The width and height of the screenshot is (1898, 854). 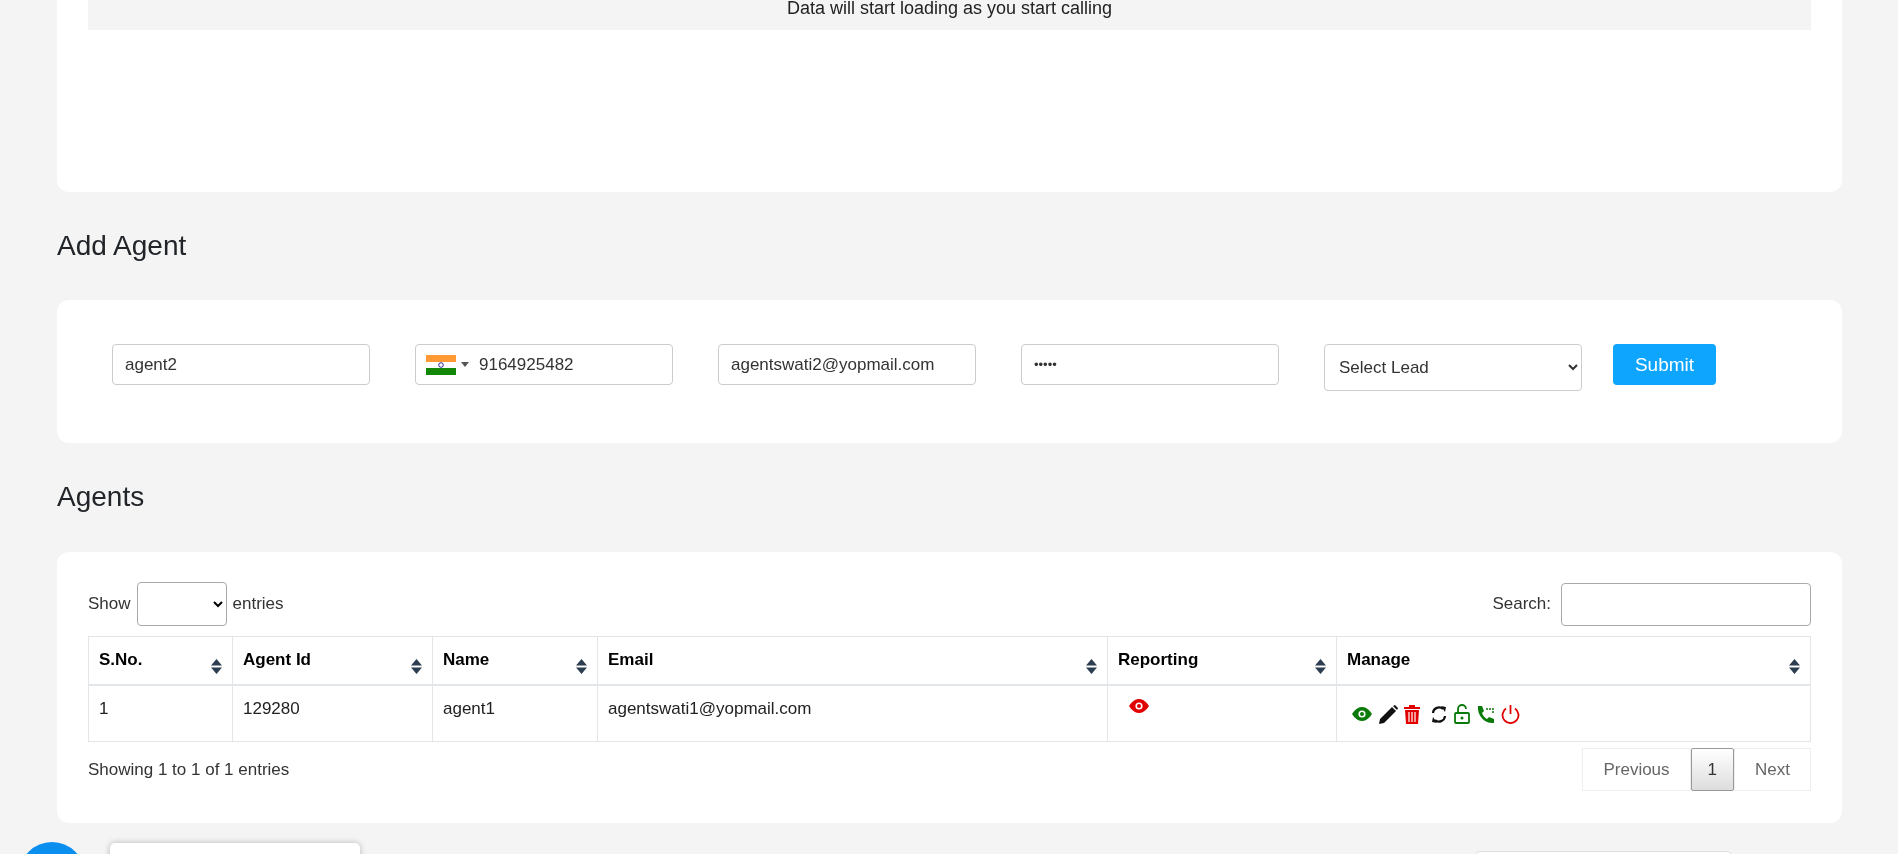 I want to click on next-page-button: Next, so click(x=1772, y=769).